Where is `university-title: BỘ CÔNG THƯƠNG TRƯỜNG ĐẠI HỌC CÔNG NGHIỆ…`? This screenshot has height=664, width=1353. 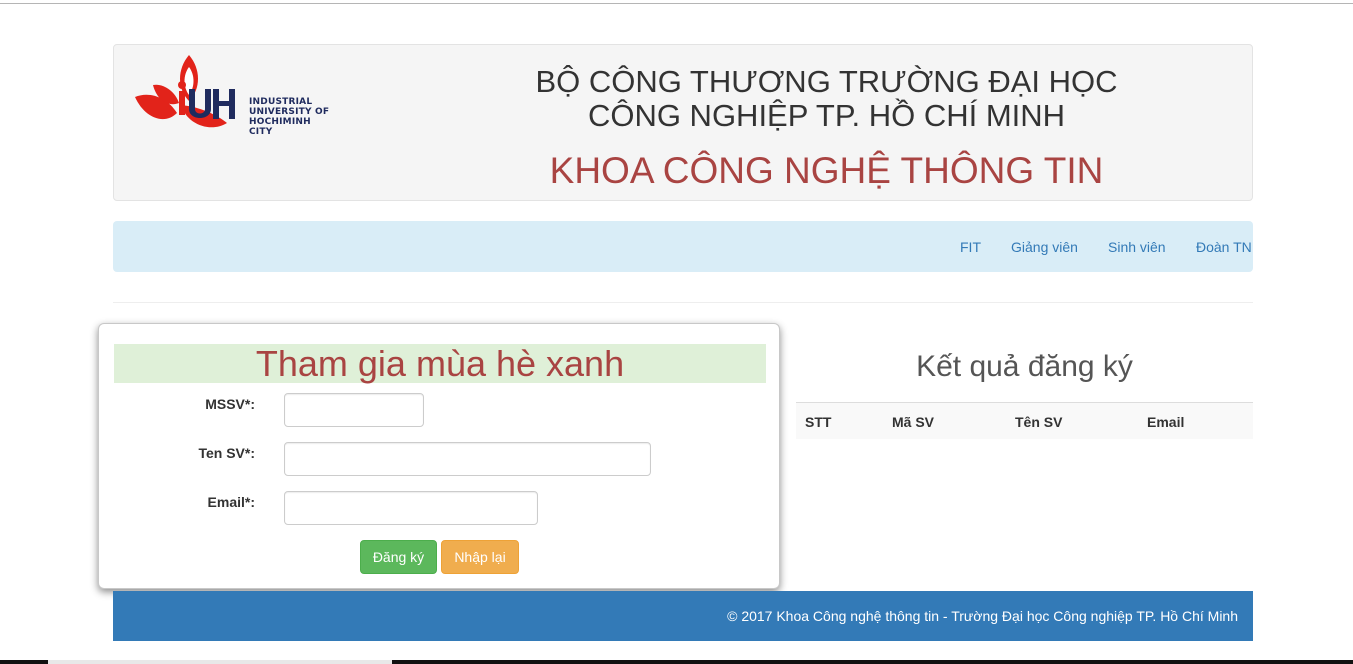 university-title: BỘ CÔNG THƯƠNG TRƯỜNG ĐẠI HỌC CÔNG NGHIỆ… is located at coordinates (826, 99).